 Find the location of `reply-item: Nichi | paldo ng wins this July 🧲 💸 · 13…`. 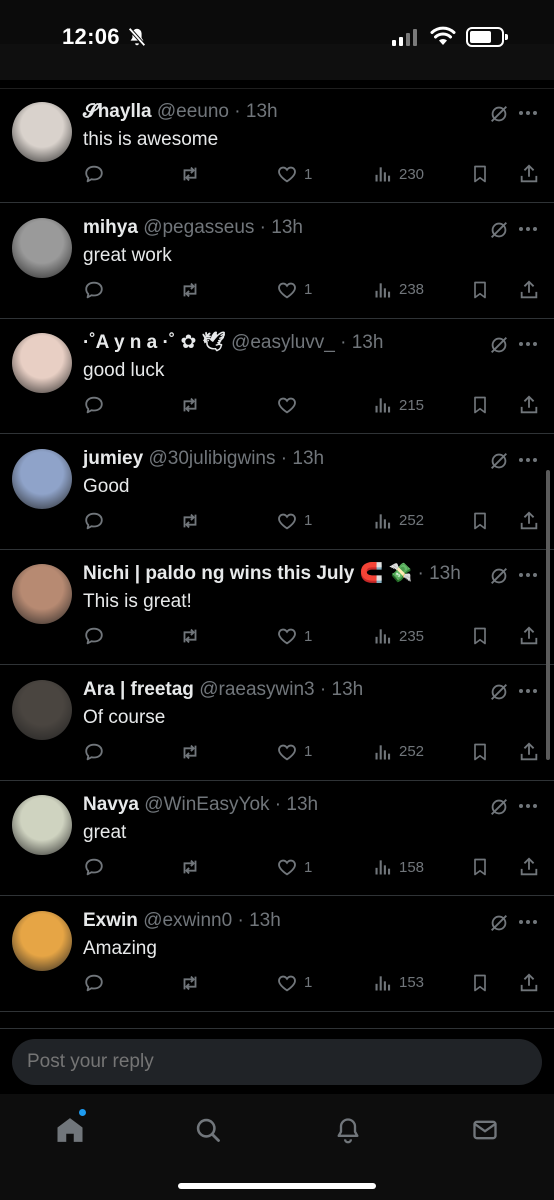

reply-item: Nichi | paldo ng wins this July 🧲 💸 · 13… is located at coordinates (277, 607).